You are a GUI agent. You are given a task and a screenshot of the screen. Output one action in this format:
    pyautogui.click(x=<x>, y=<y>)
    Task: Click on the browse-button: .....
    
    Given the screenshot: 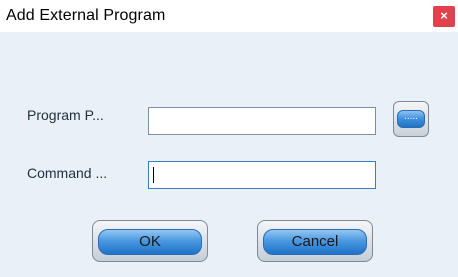 What is the action you would take?
    pyautogui.click(x=411, y=119)
    